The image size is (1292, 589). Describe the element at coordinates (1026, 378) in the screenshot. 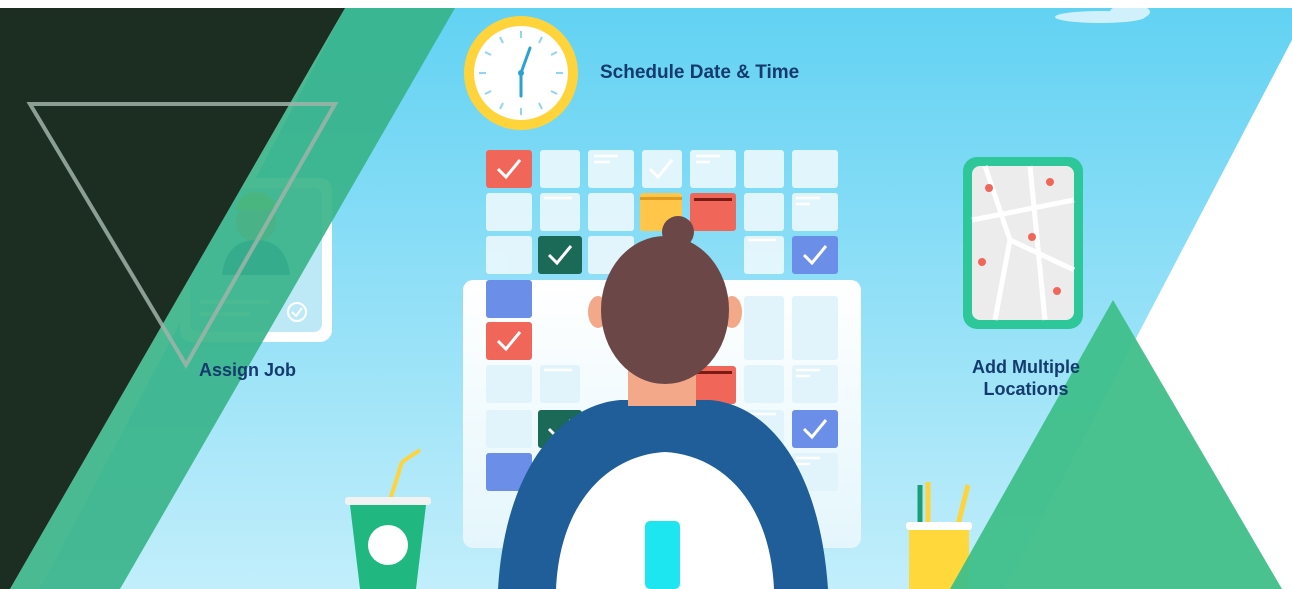

I see `add-locations-label: Add Multiple Locations` at that location.